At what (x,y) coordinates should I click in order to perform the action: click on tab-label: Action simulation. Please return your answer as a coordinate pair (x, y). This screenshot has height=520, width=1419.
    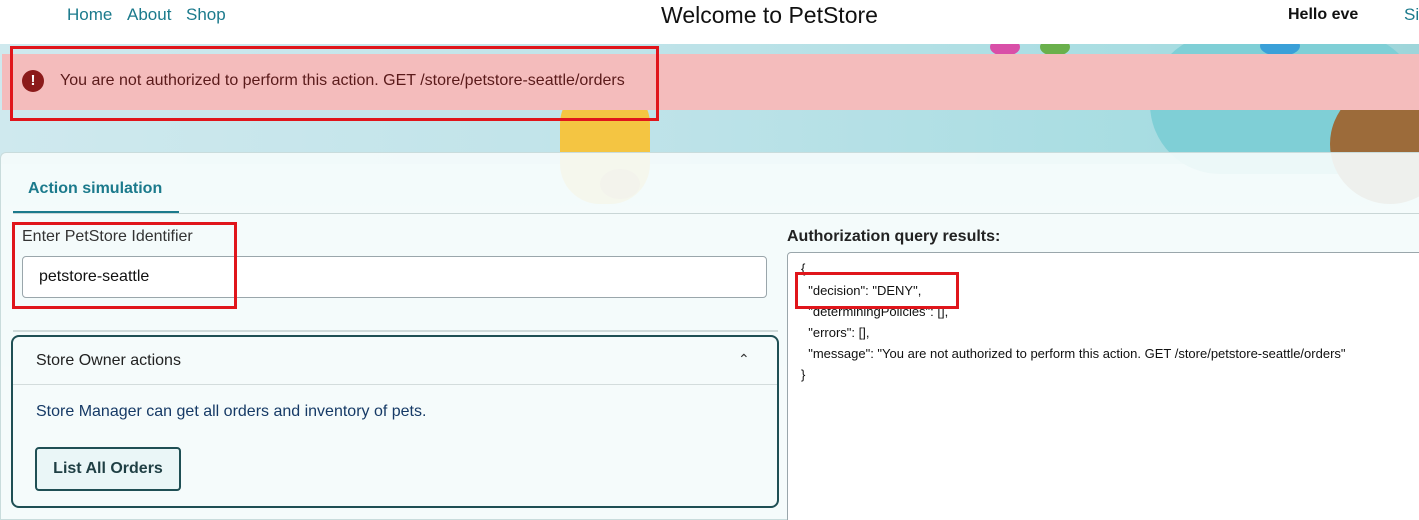
    Looking at the image, I should click on (95, 188).